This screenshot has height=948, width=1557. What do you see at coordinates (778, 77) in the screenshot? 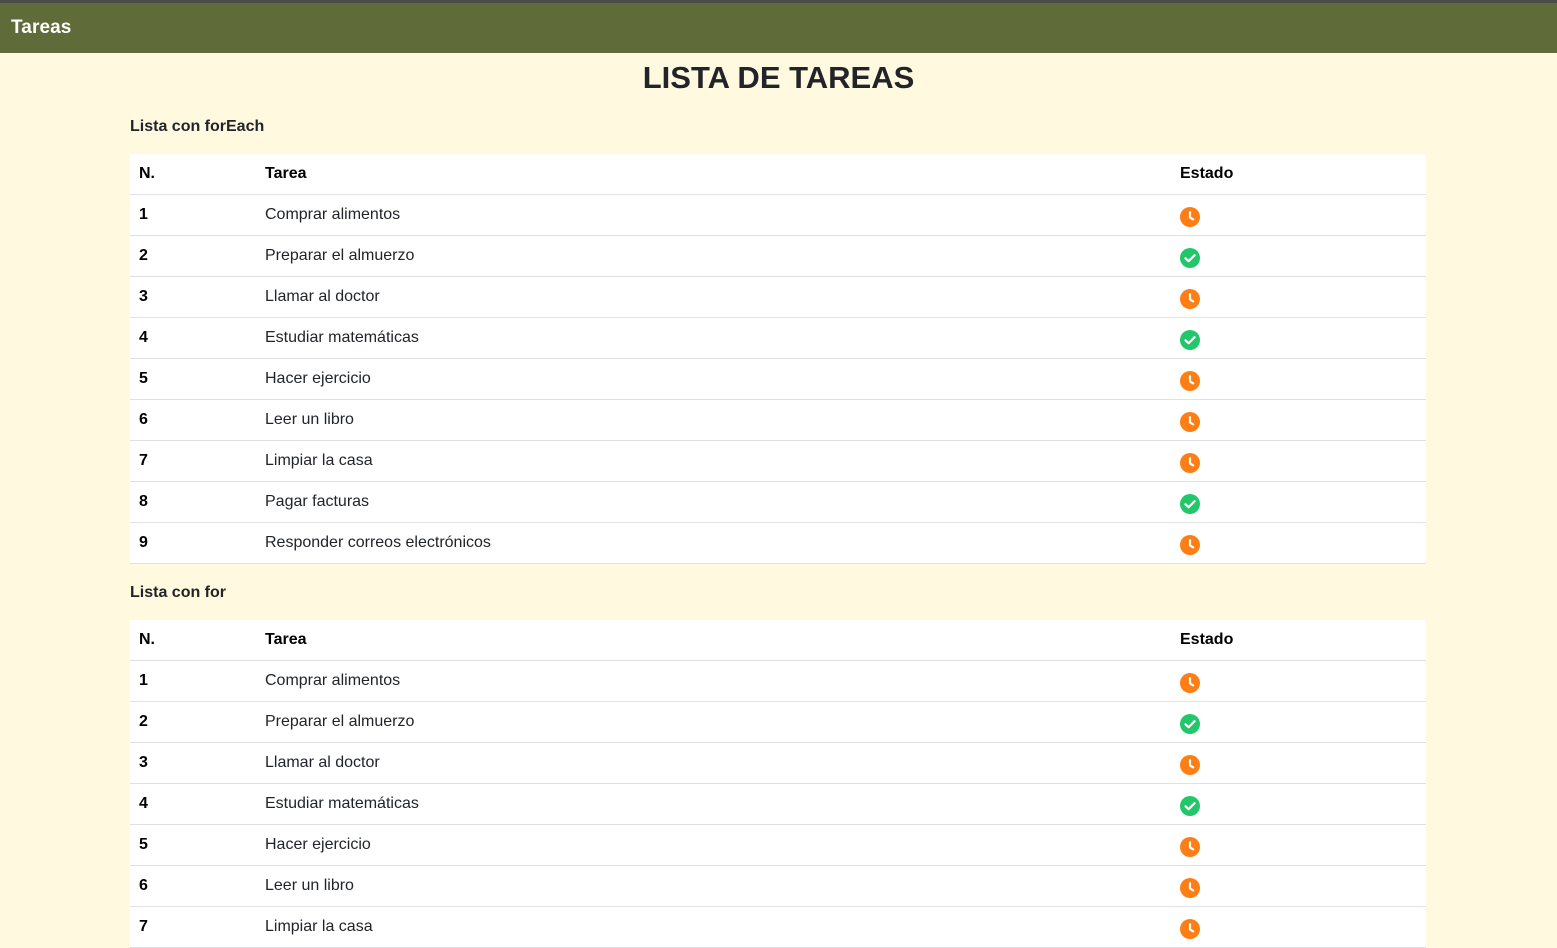
I see `page-title: LISTA DE TAREAS` at bounding box center [778, 77].